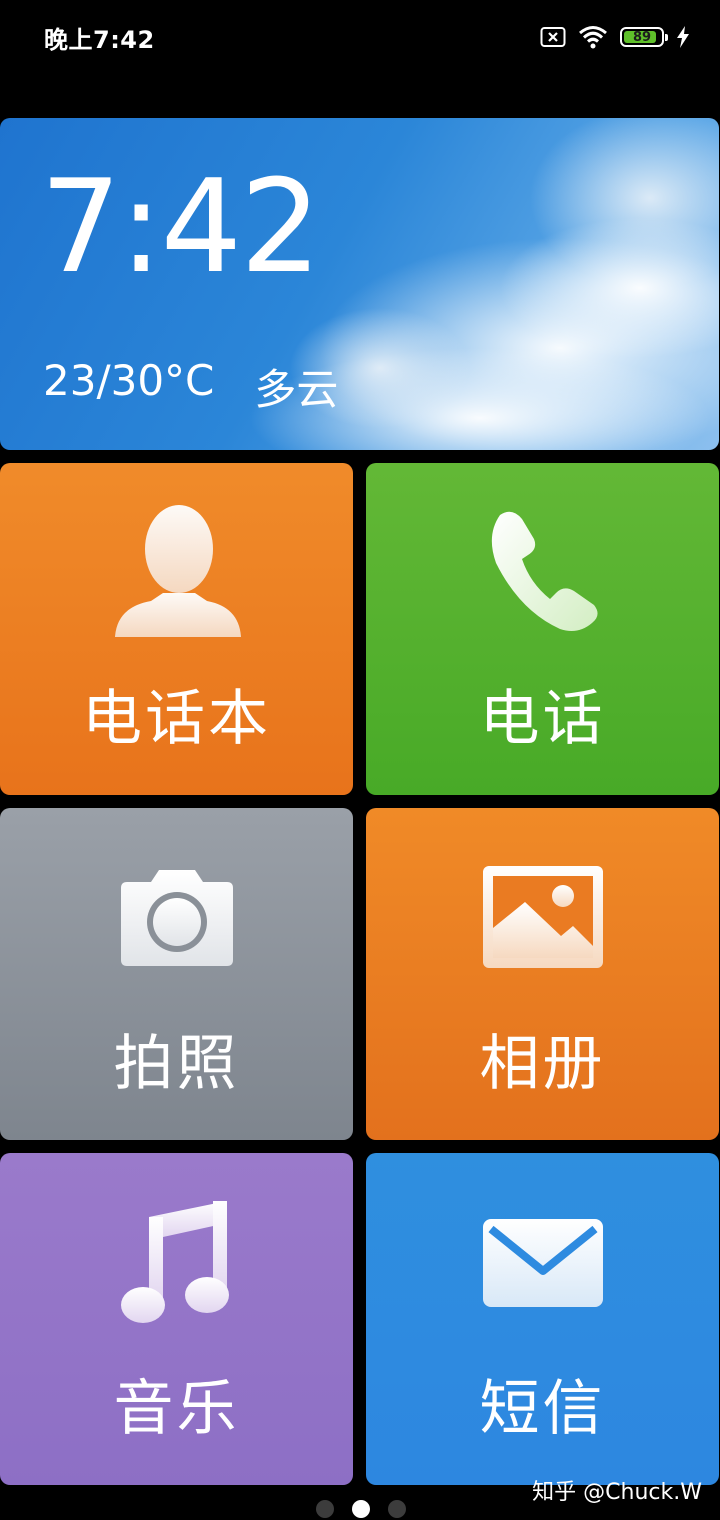 The height and width of the screenshot is (1520, 720). I want to click on weather-info: 23/30°C 多云, so click(190, 386).